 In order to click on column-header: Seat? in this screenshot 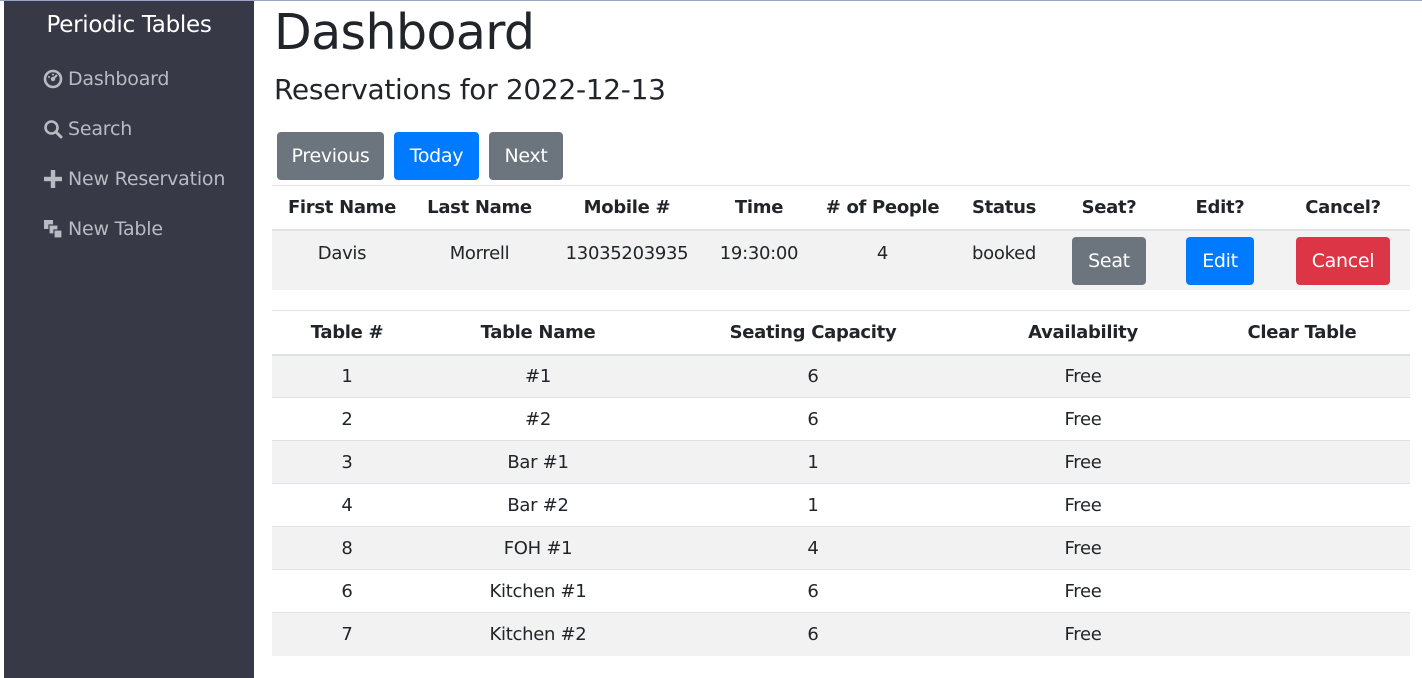, I will do `click(1109, 207)`.